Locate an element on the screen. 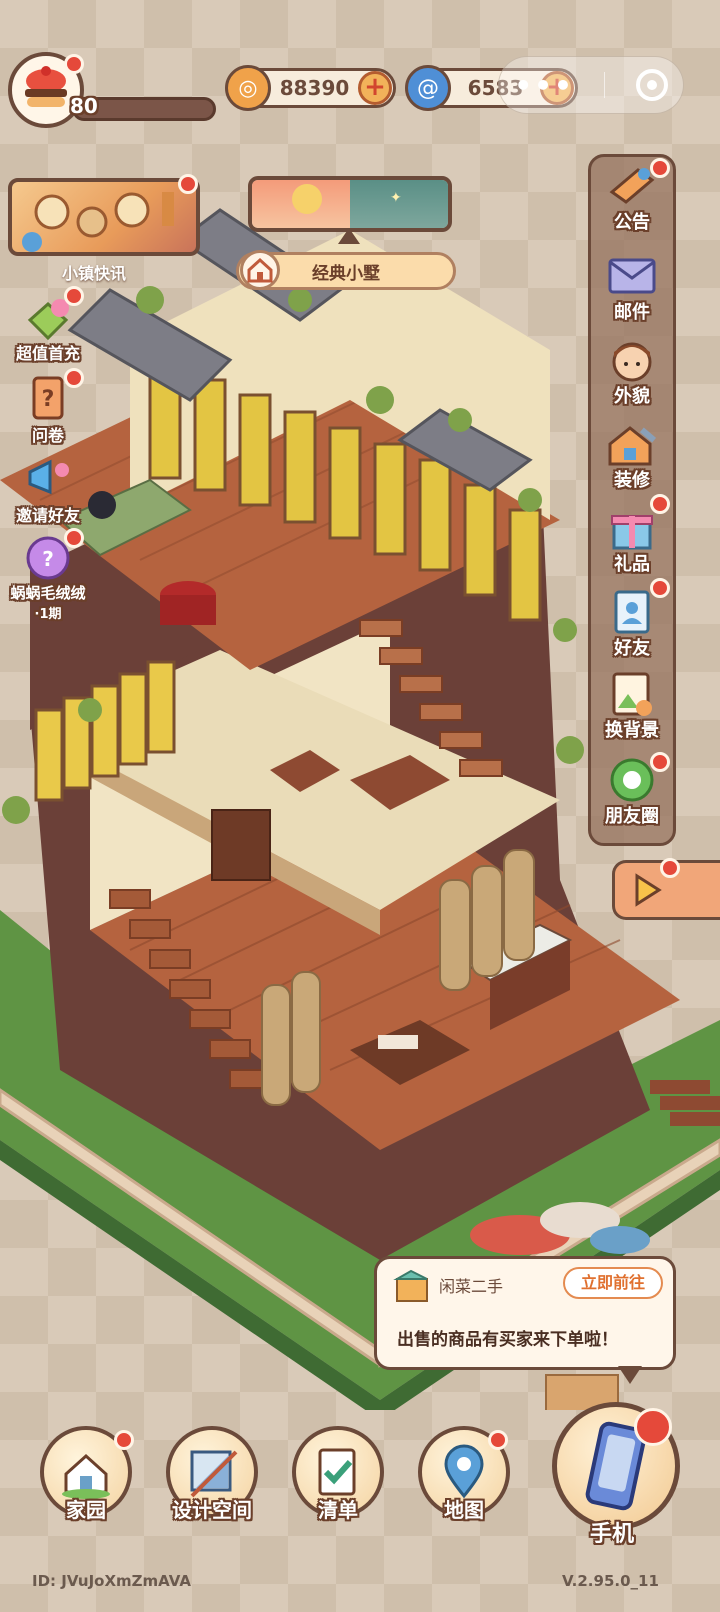 This screenshot has height=1612, width=720. menu-label-recharge: 超值首充 is located at coordinates (47, 353).